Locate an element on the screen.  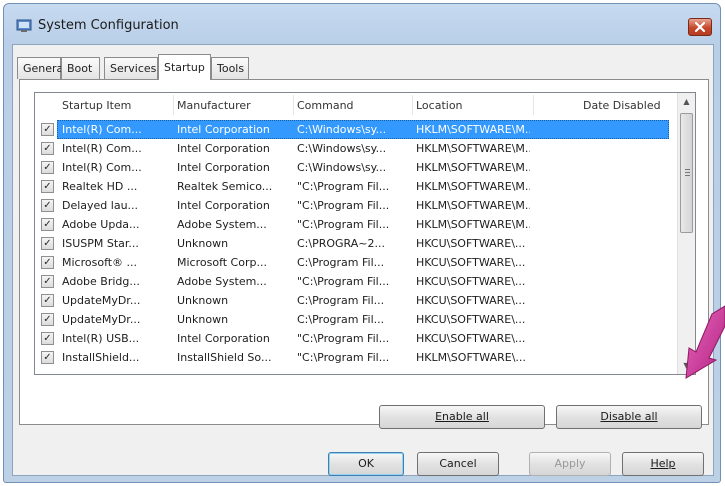
apply-button: Apply is located at coordinates (570, 464).